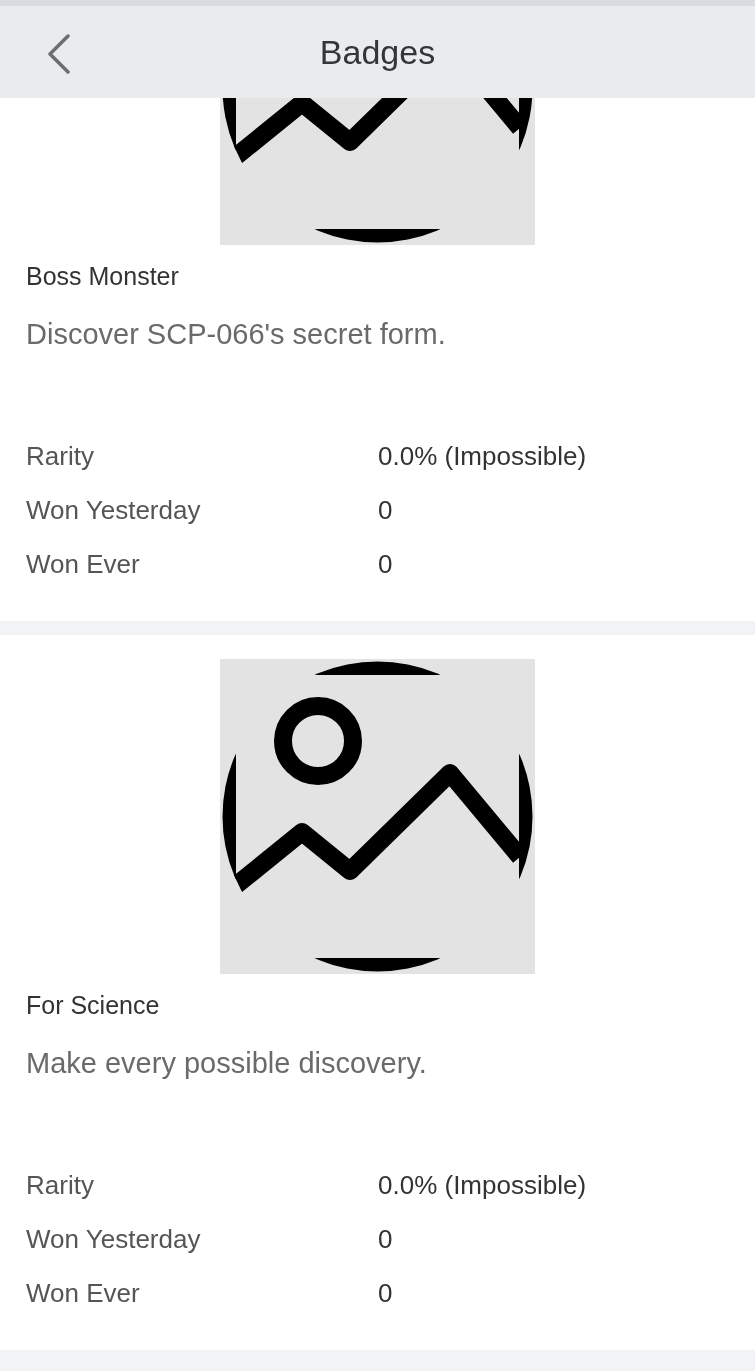 Image resolution: width=755 pixels, height=1371 pixels. What do you see at coordinates (226, 1063) in the screenshot?
I see `badge-description: Make every possible discovery.` at bounding box center [226, 1063].